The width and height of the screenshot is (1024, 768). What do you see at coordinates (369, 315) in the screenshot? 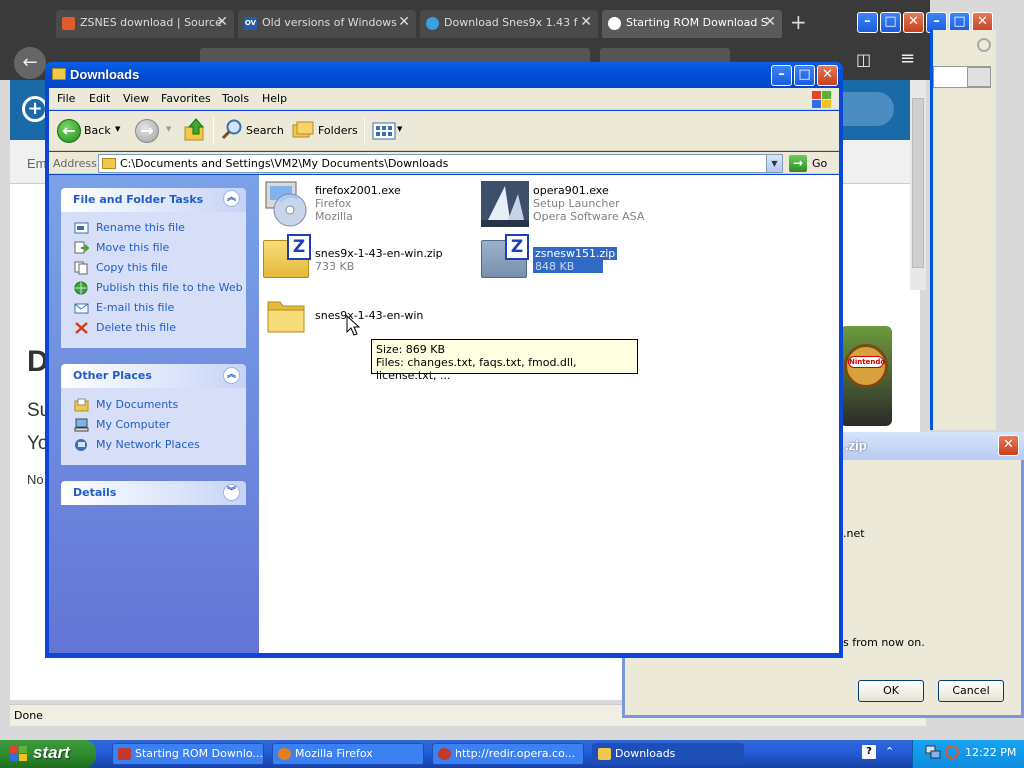
I see `file-name: snes9x-1-43-en-win` at bounding box center [369, 315].